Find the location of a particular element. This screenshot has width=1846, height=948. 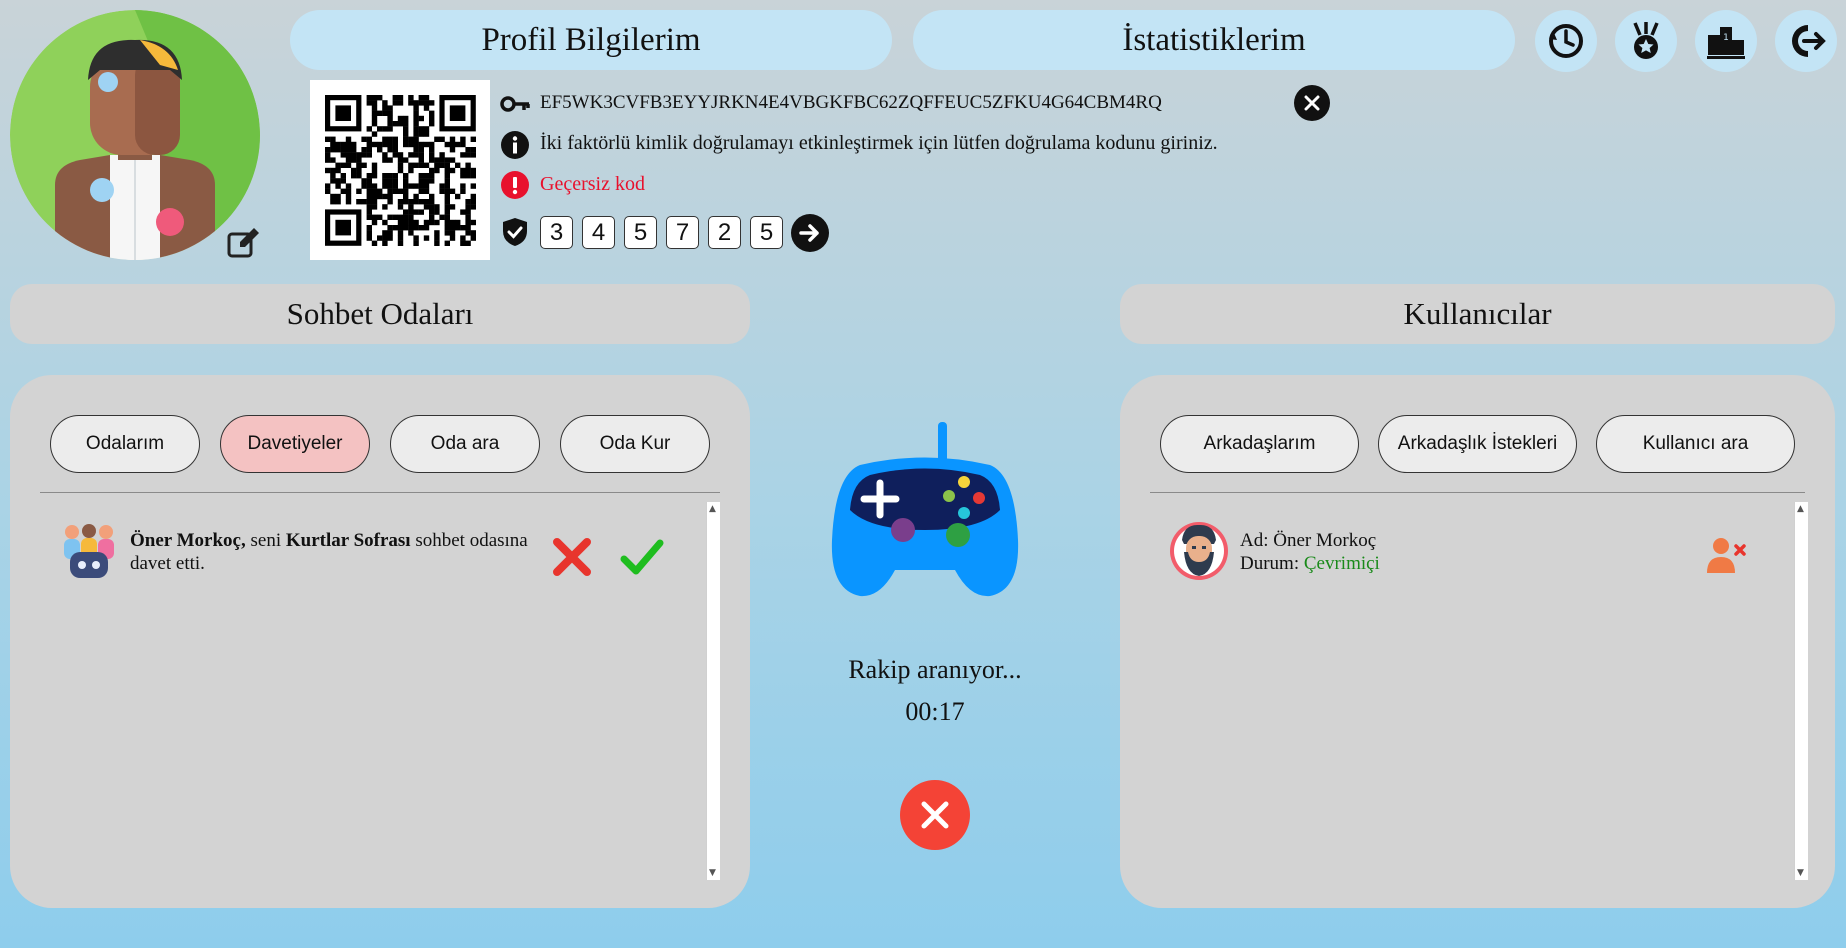

submit-code-button is located at coordinates (810, 233).